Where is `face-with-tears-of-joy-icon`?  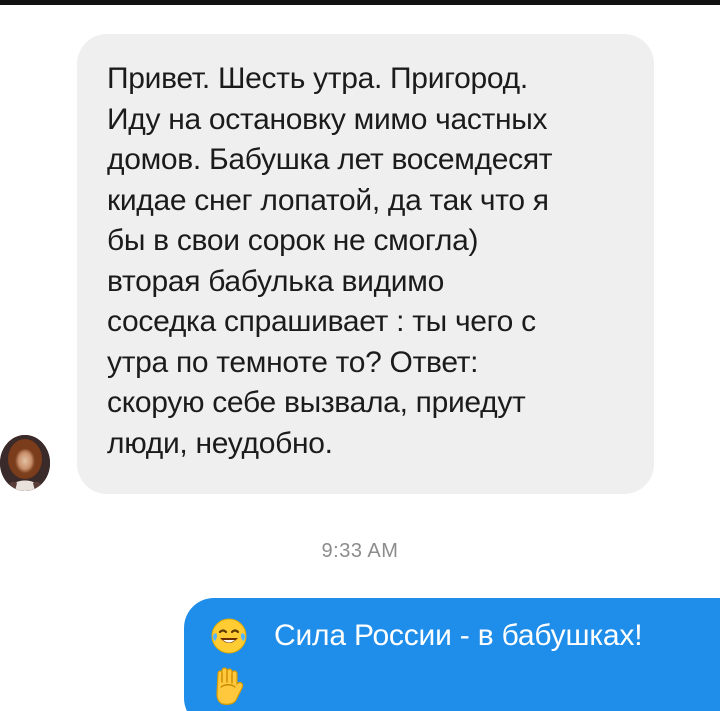 face-with-tears-of-joy-icon is located at coordinates (229, 636).